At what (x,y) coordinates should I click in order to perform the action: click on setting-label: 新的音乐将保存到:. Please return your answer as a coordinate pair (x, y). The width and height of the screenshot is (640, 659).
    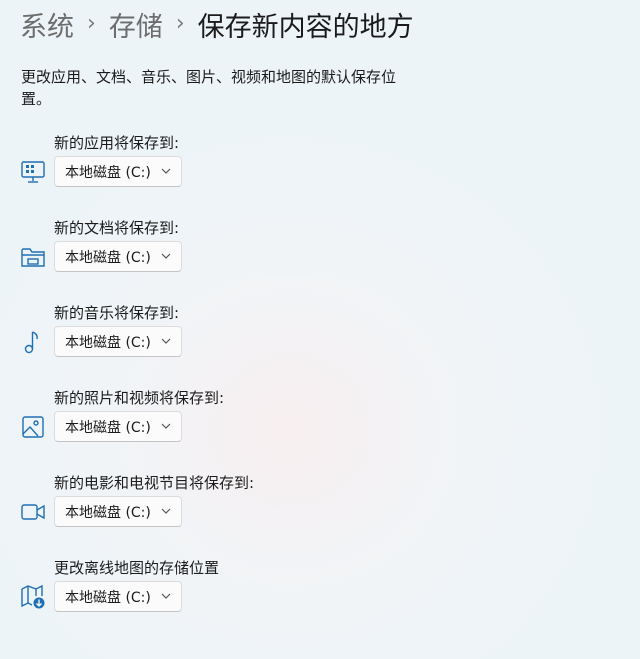
    Looking at the image, I should click on (117, 313).